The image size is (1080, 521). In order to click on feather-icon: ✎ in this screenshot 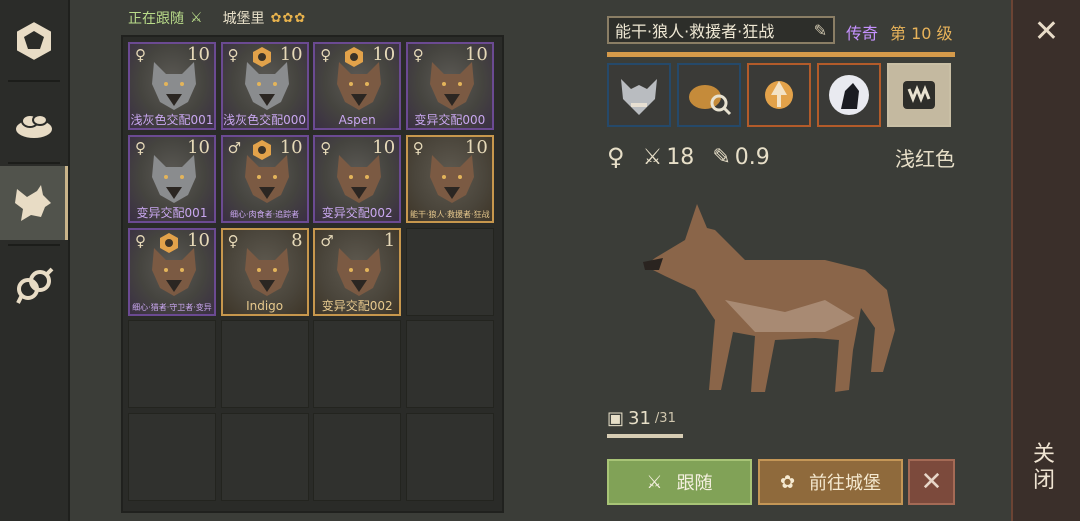, I will do `click(721, 157)`.